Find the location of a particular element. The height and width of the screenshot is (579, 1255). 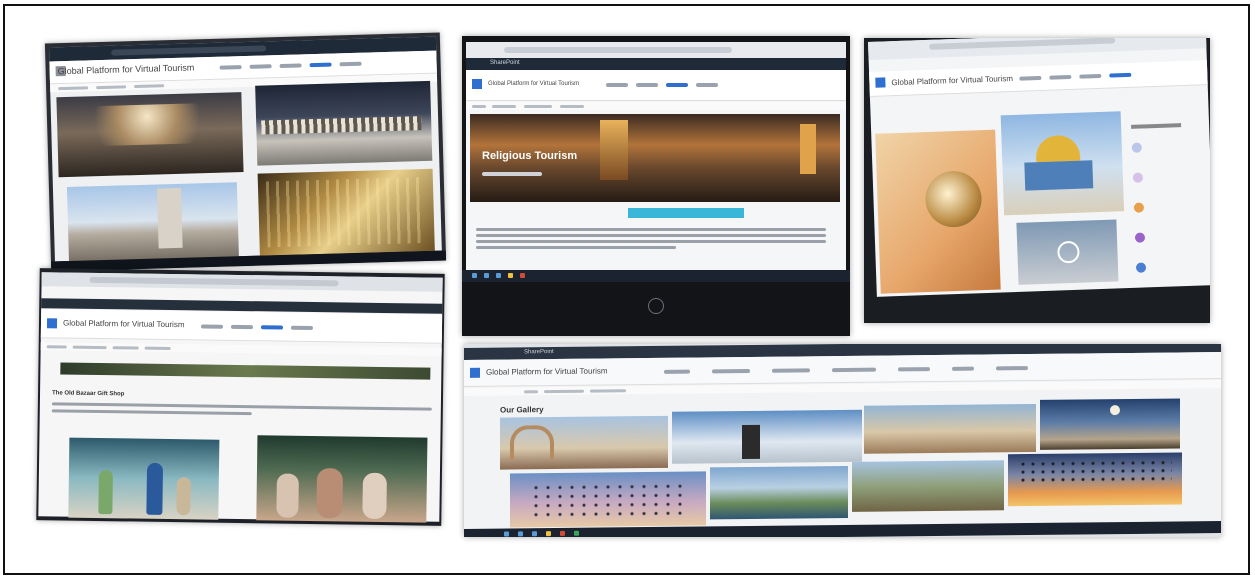

page-heading: Religious Tourism is located at coordinates (530, 156).